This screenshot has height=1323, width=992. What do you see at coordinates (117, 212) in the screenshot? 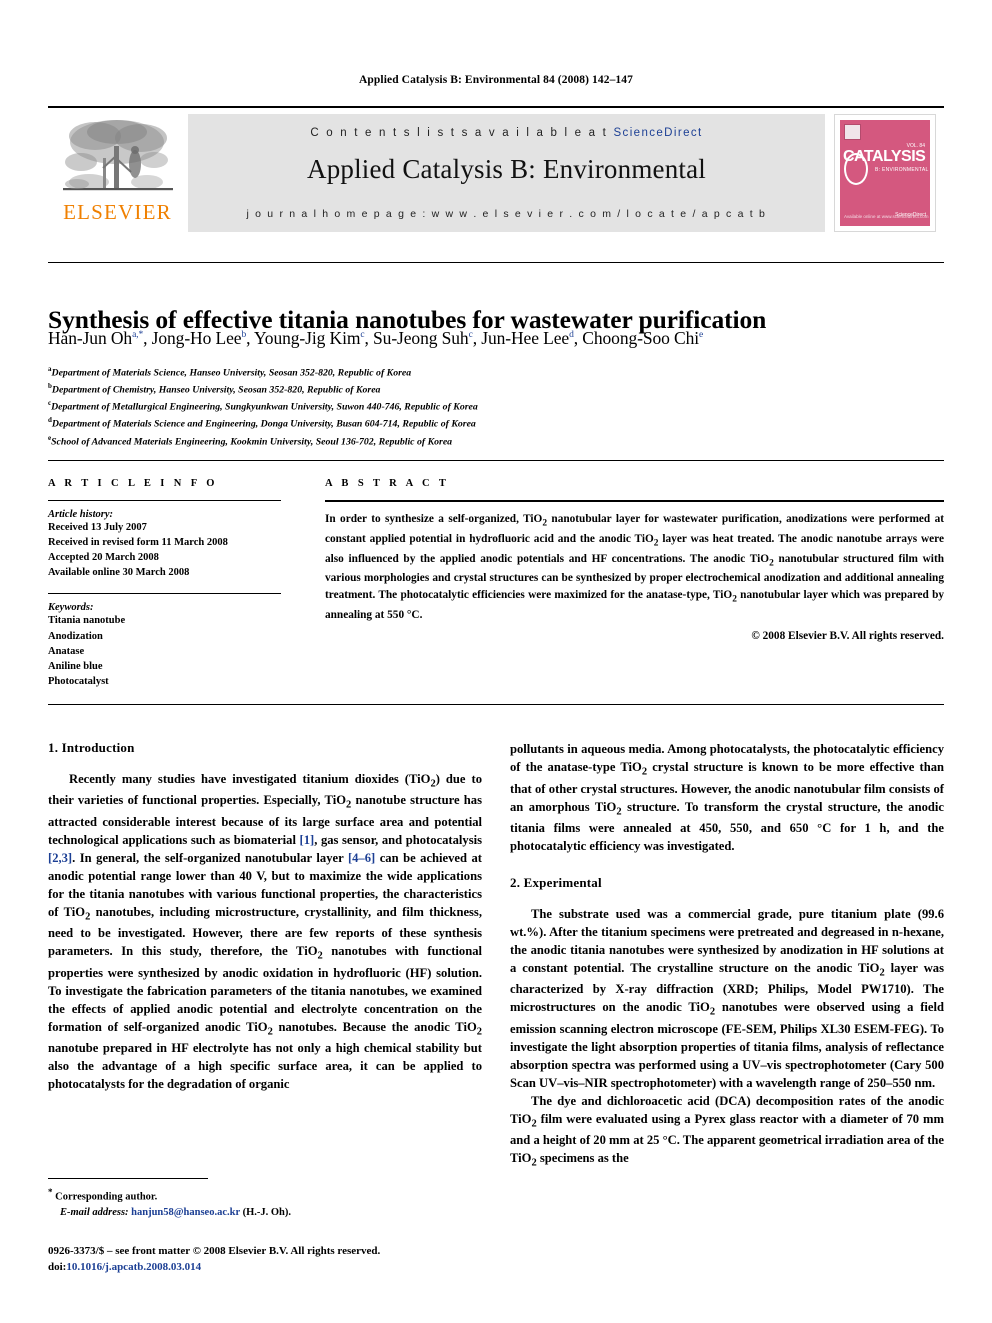
I see `elsevier-wordmark: ELSEVIER` at bounding box center [117, 212].